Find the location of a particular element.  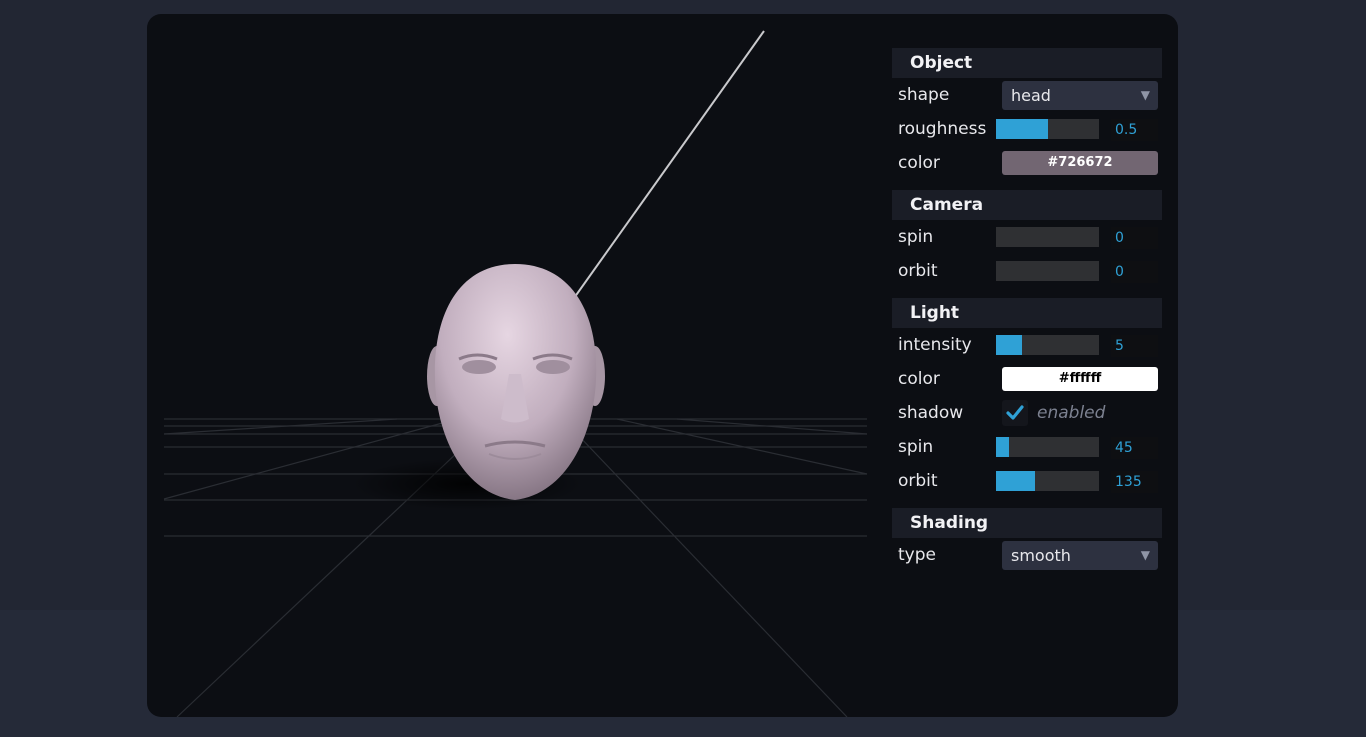

camera-spin-label: spin is located at coordinates (916, 237).